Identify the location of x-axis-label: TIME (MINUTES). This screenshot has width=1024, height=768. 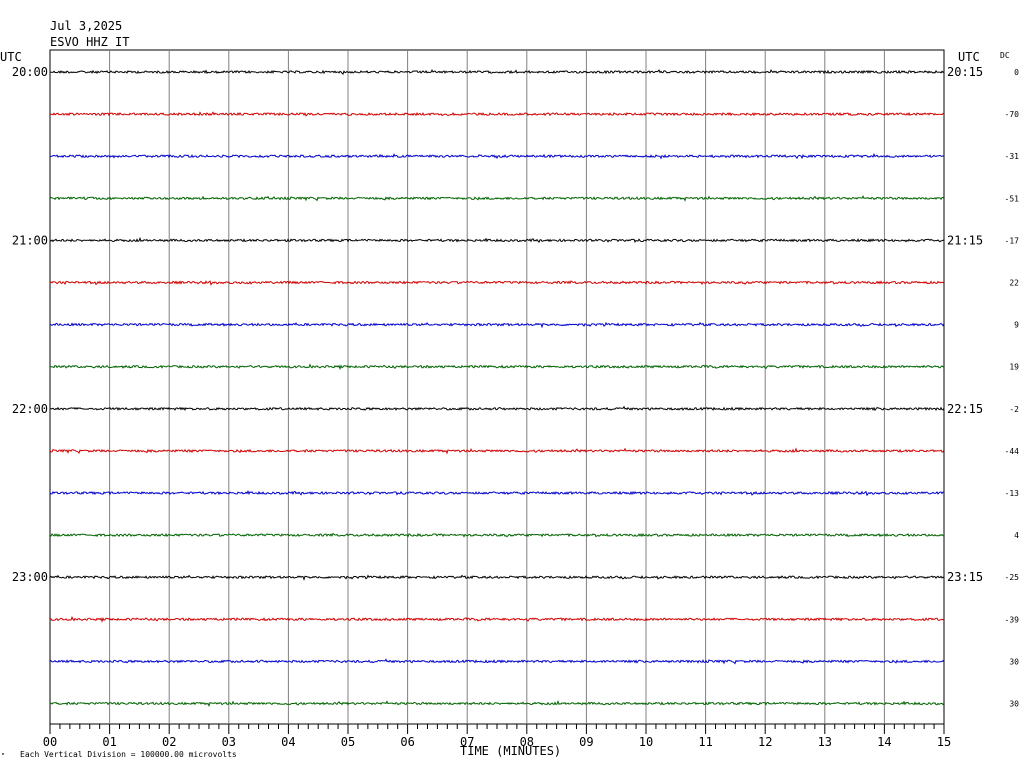
(511, 751).